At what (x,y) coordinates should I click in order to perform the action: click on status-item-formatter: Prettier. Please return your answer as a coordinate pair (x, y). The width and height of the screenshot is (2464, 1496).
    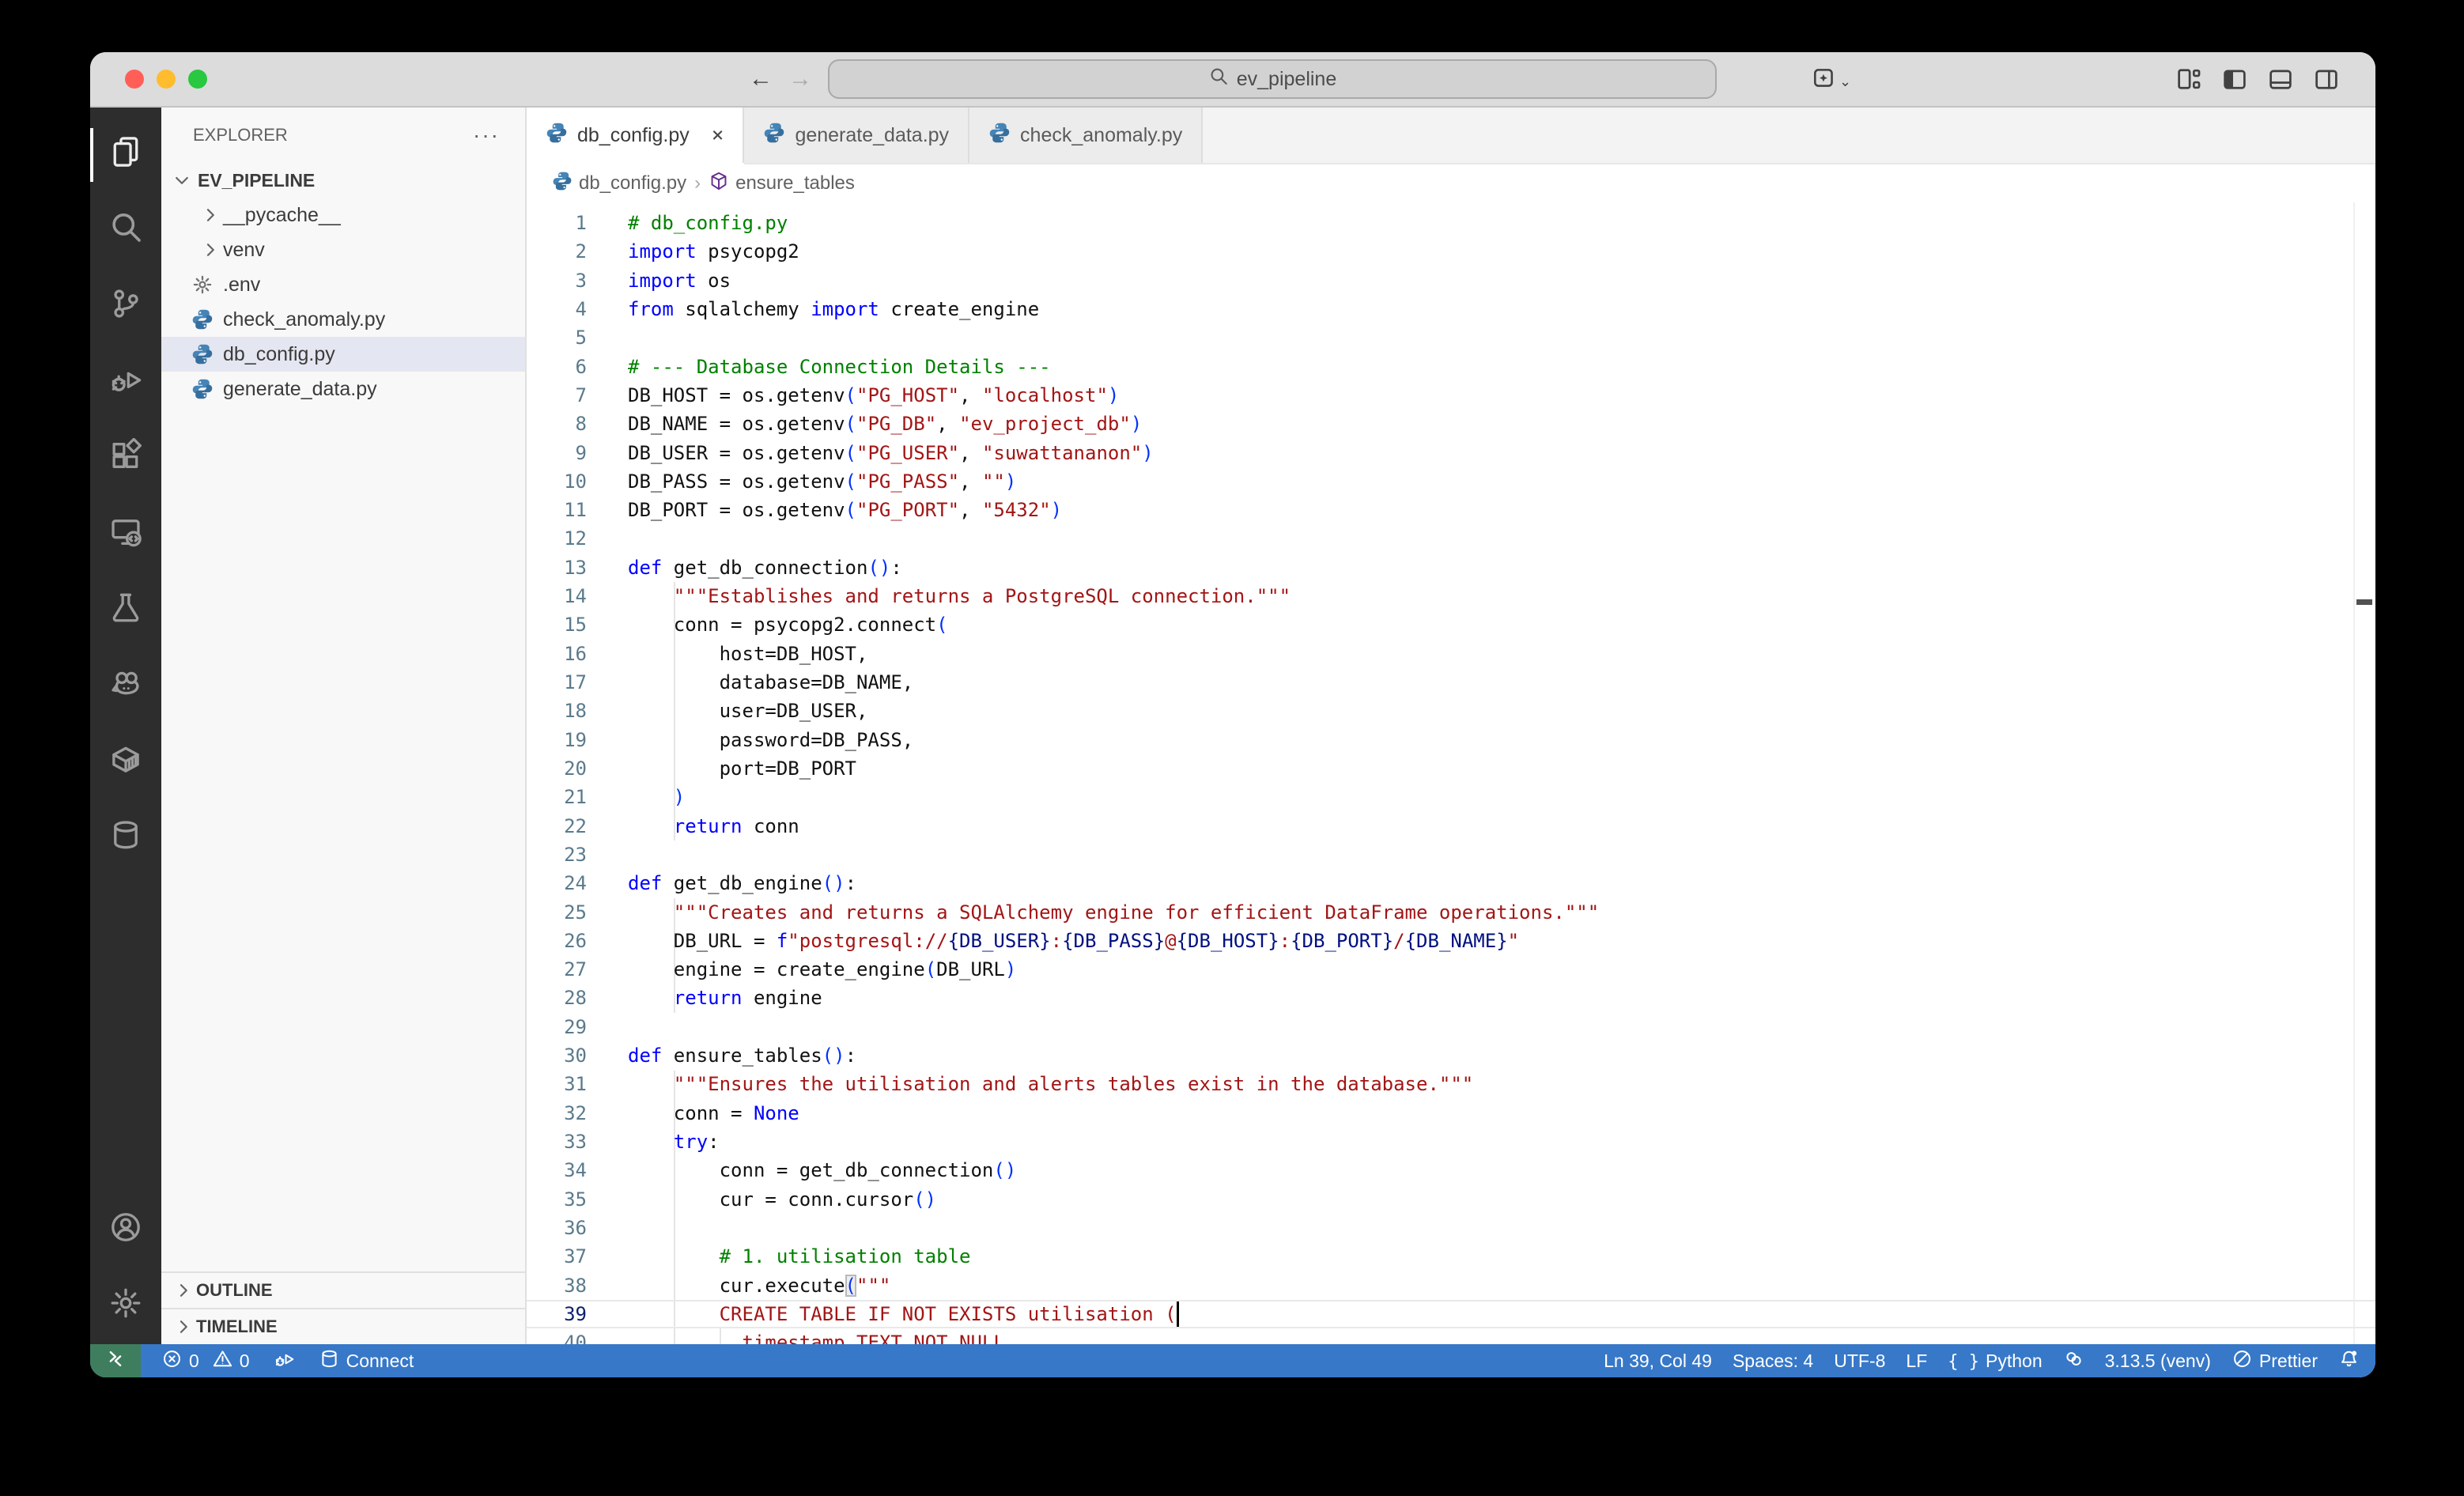
    Looking at the image, I should click on (2275, 1361).